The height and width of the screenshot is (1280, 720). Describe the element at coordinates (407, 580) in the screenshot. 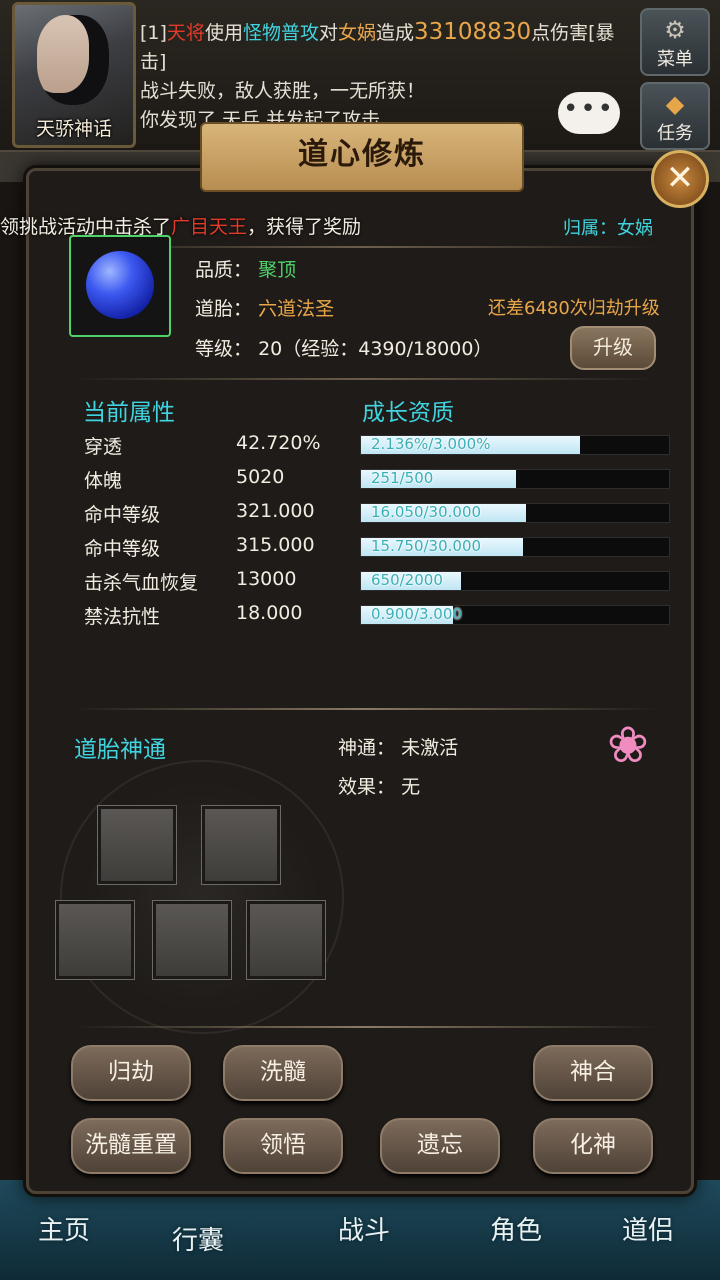

I see `growth-progress-text: 650/2000` at that location.